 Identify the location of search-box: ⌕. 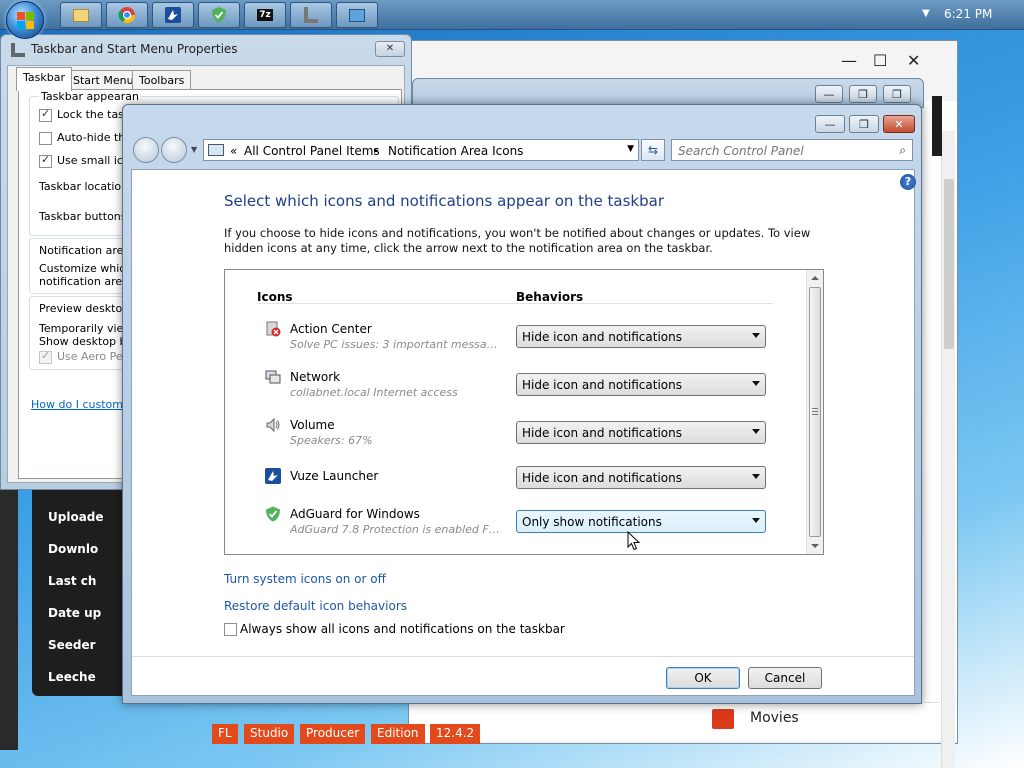
(792, 150).